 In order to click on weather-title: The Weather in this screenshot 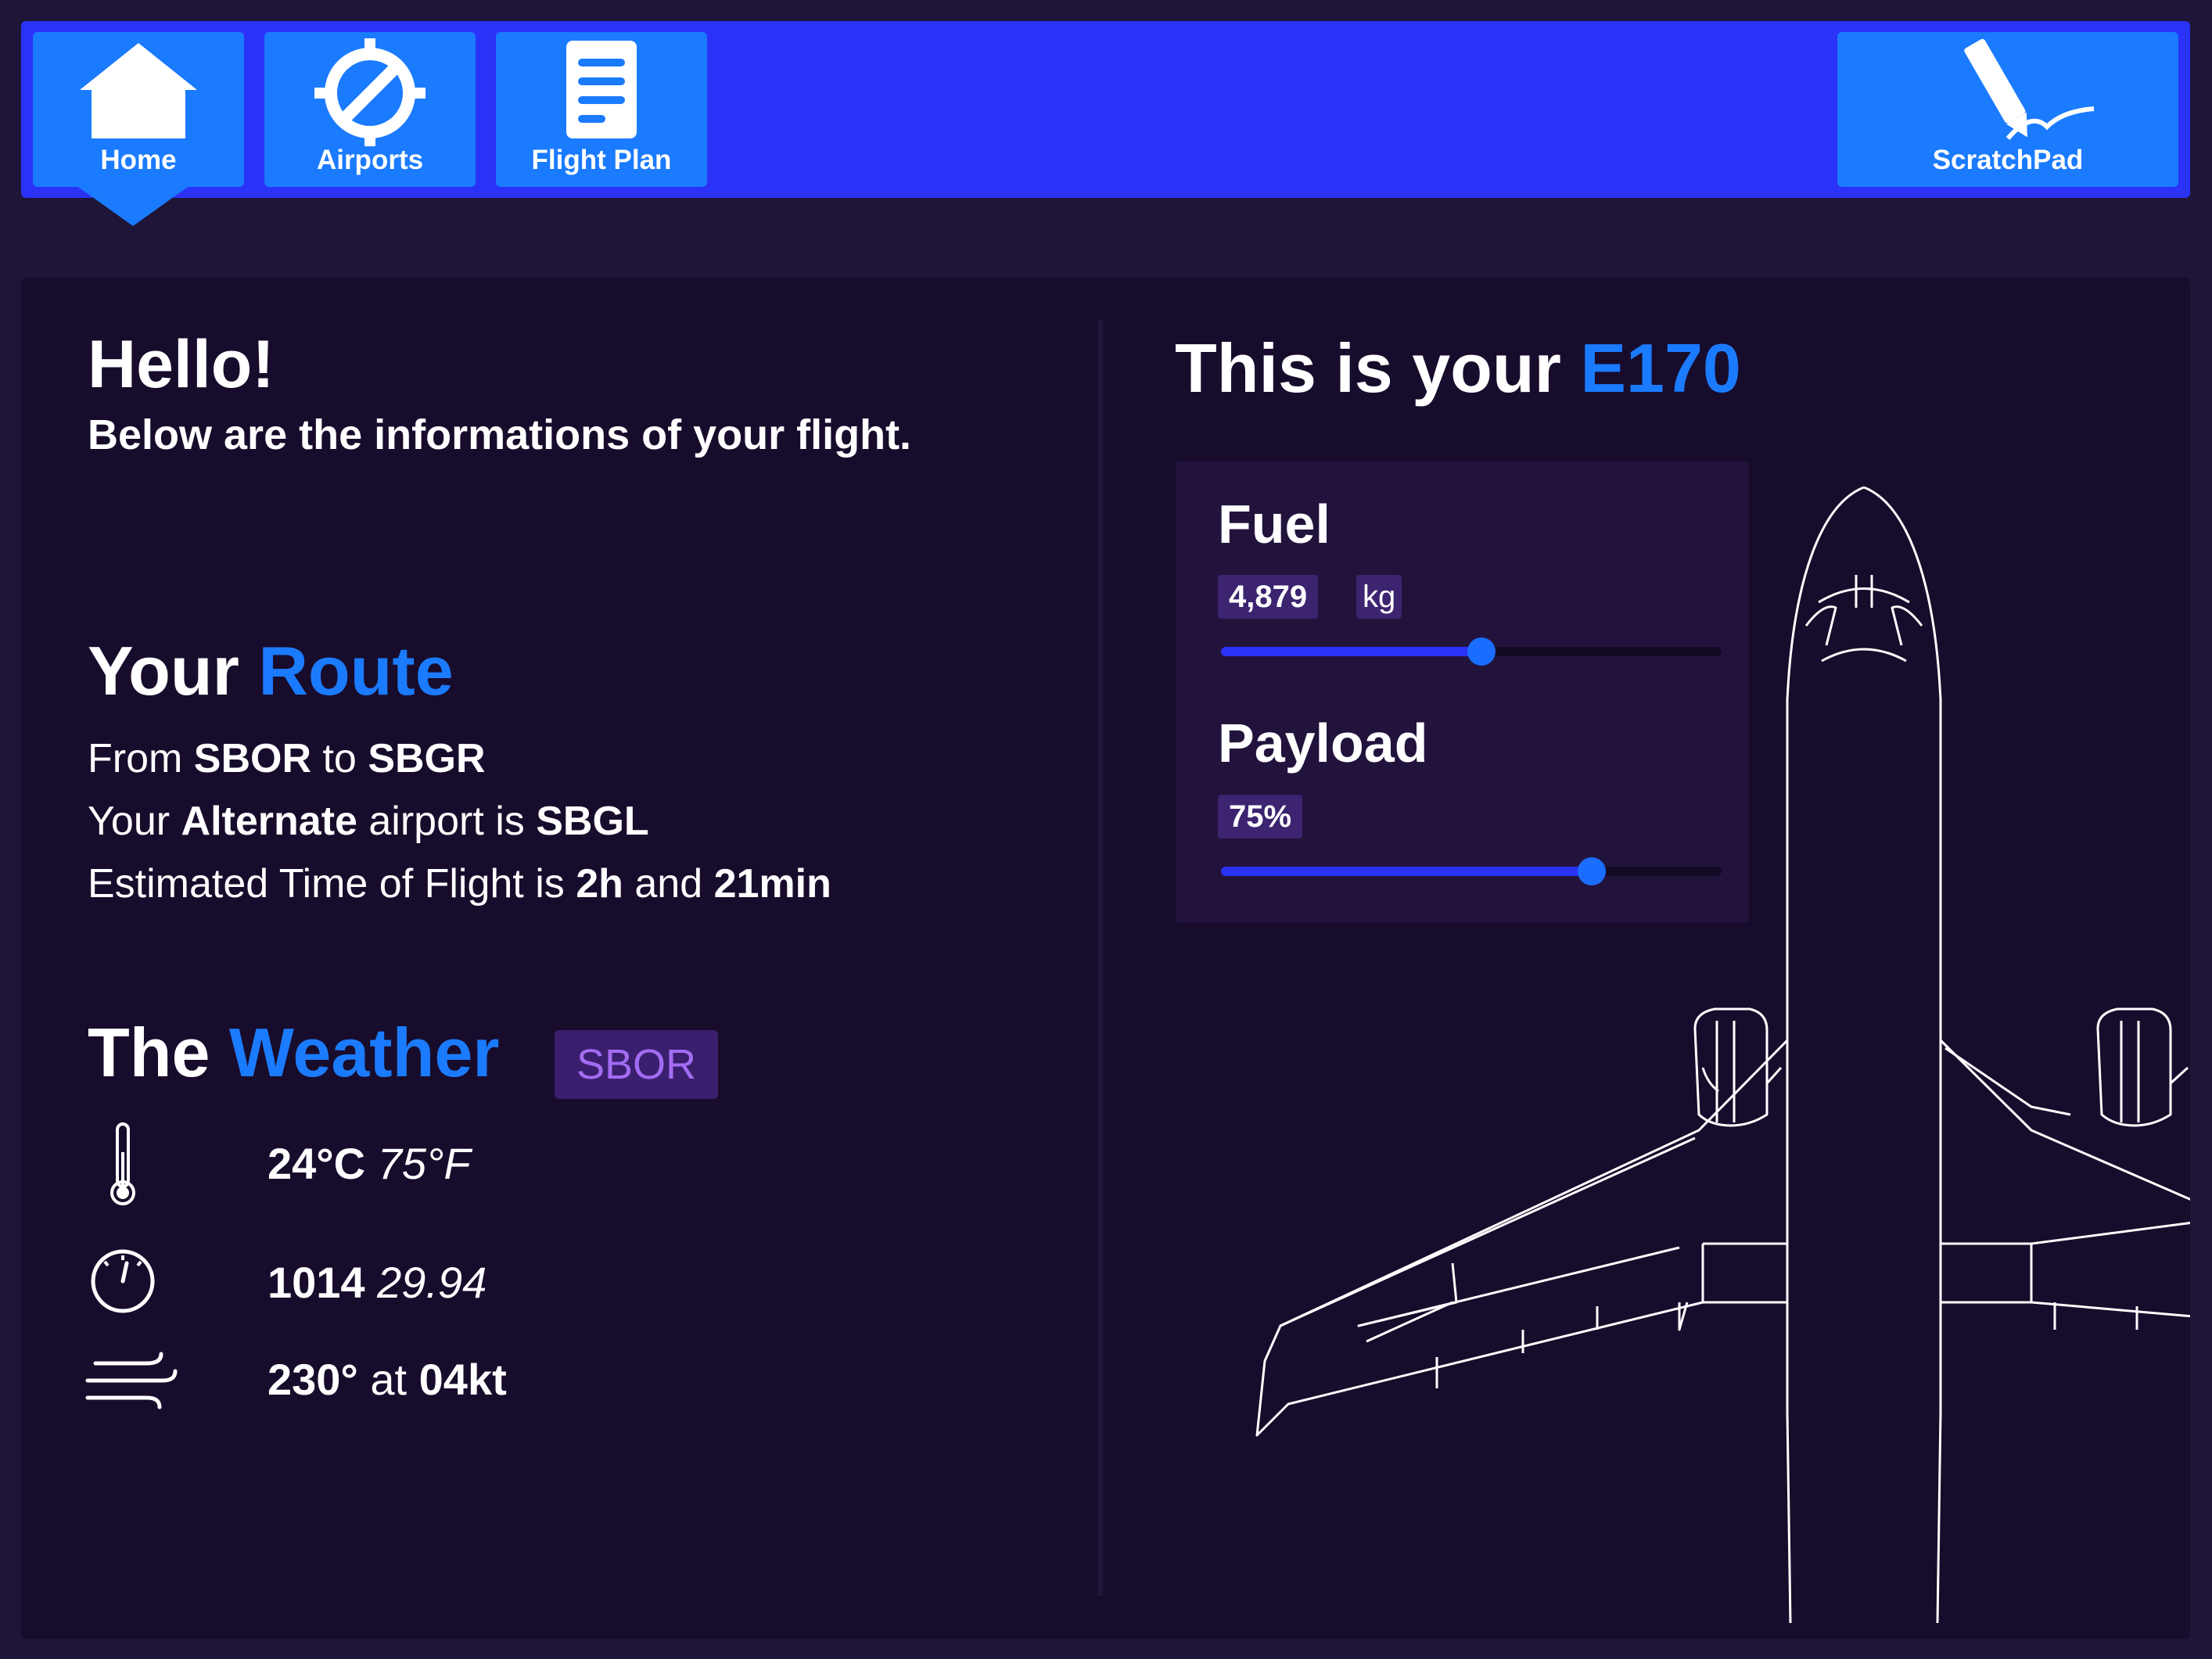, I will do `click(294, 1053)`.